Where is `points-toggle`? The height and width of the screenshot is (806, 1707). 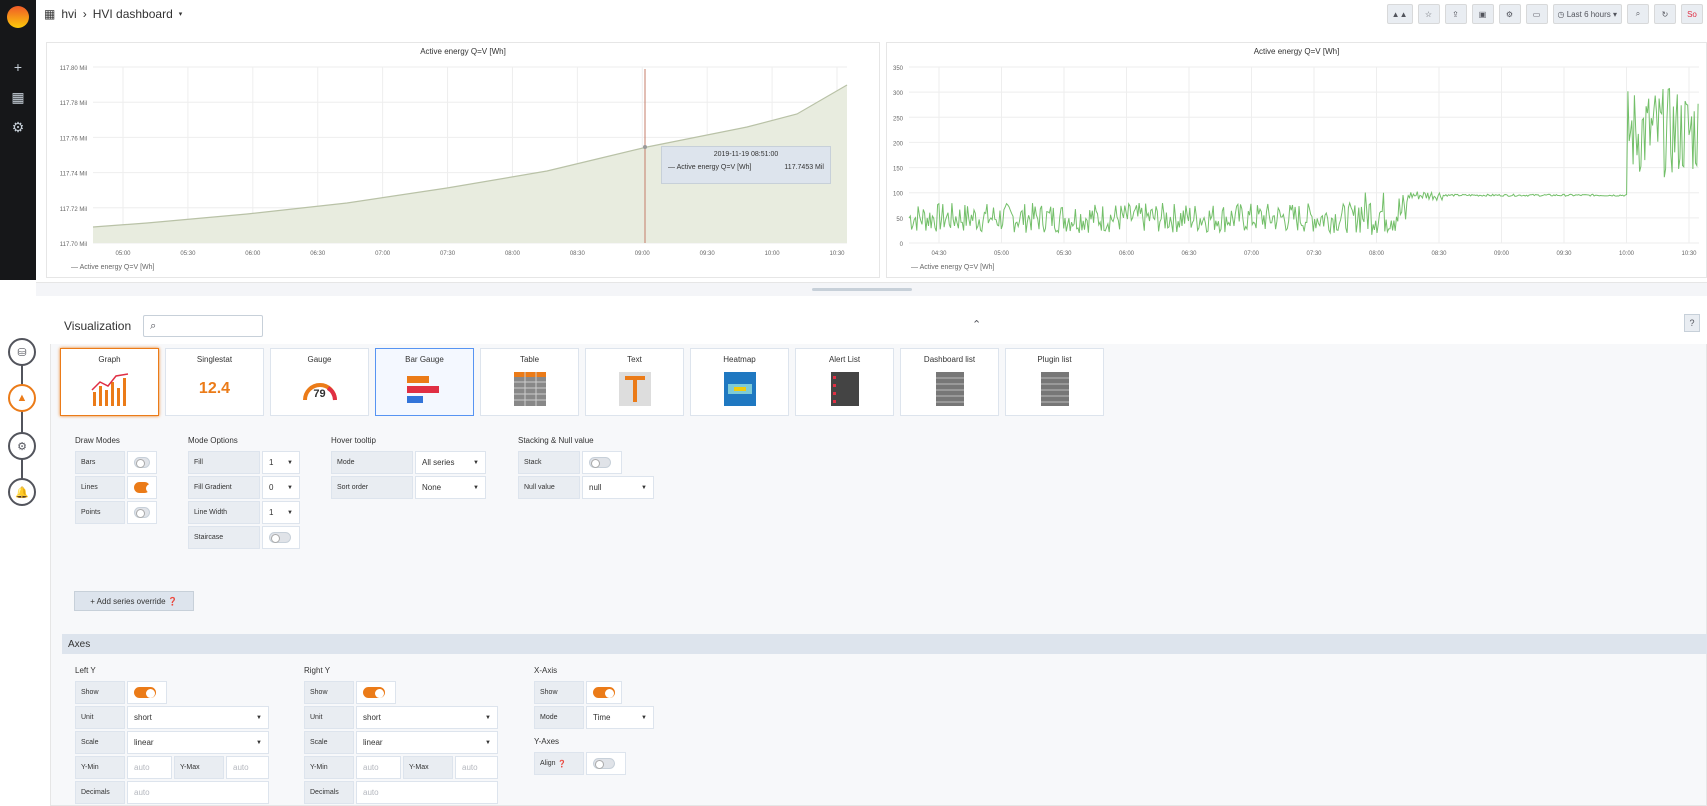
points-toggle is located at coordinates (142, 512).